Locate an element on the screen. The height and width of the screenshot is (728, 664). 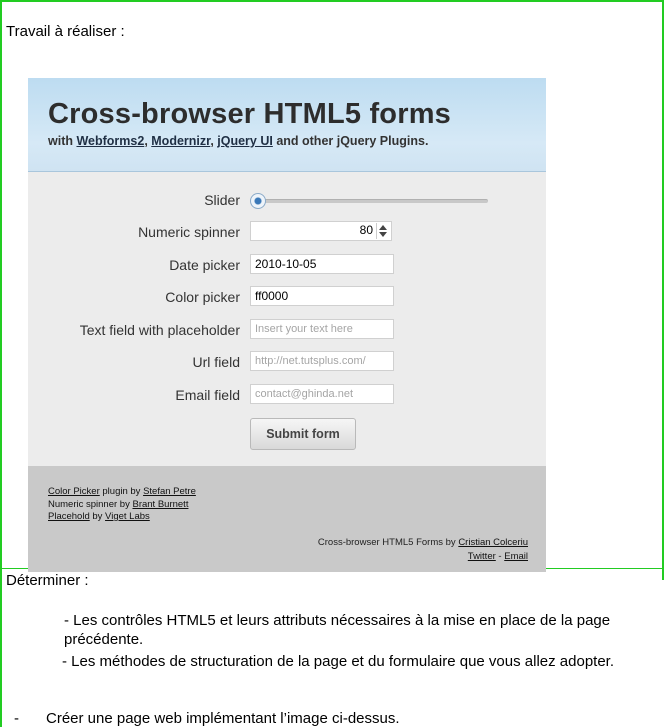
stefan-petre-link: Stefan Petre is located at coordinates (169, 491).